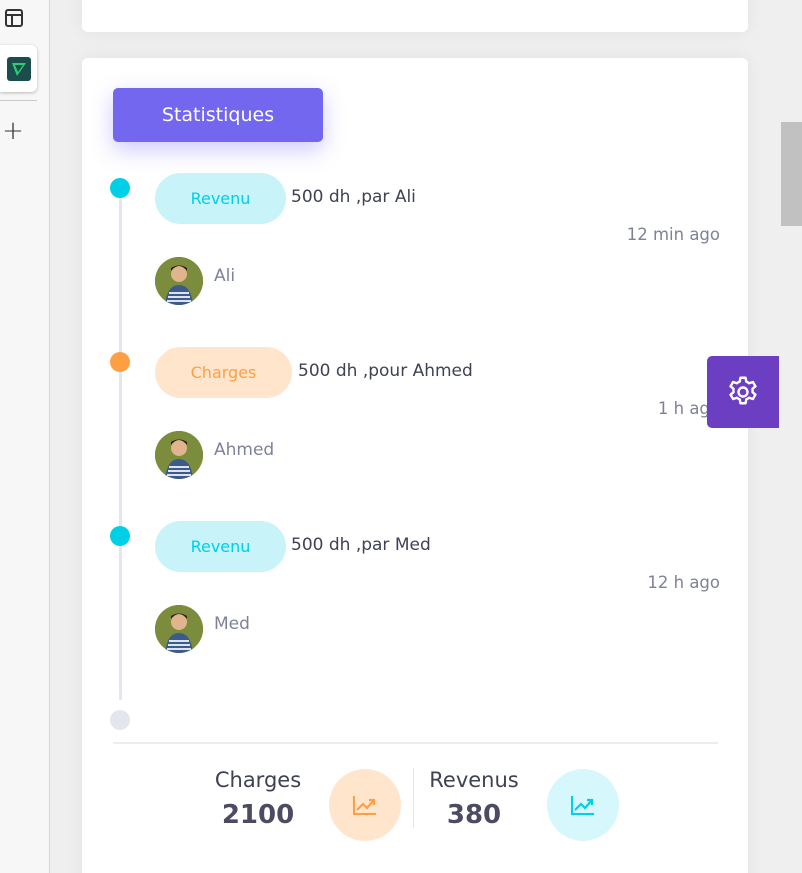  I want to click on timestamp: 12 h ago, so click(683, 582).